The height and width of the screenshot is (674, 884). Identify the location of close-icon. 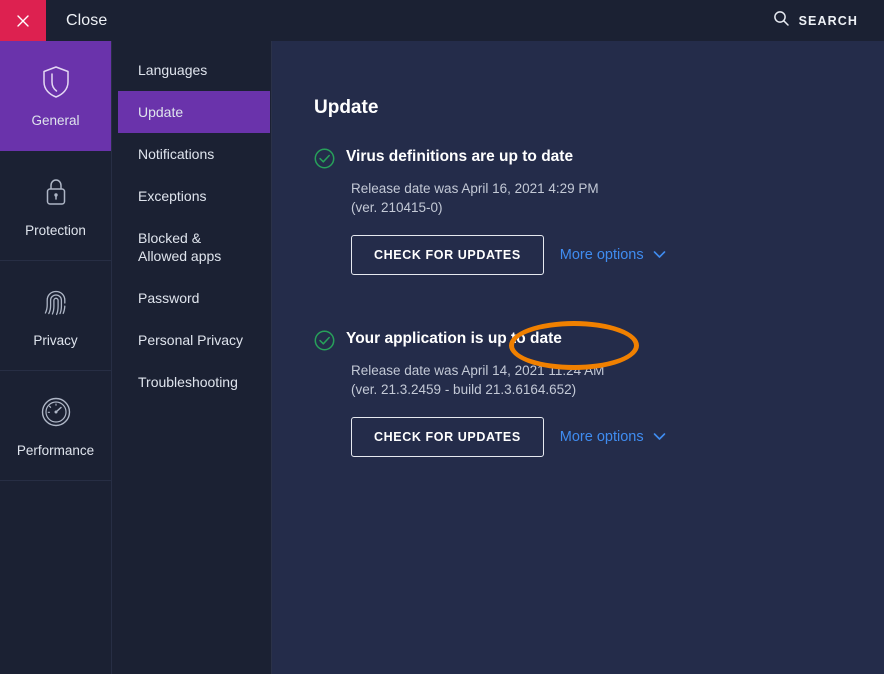
(23, 21).